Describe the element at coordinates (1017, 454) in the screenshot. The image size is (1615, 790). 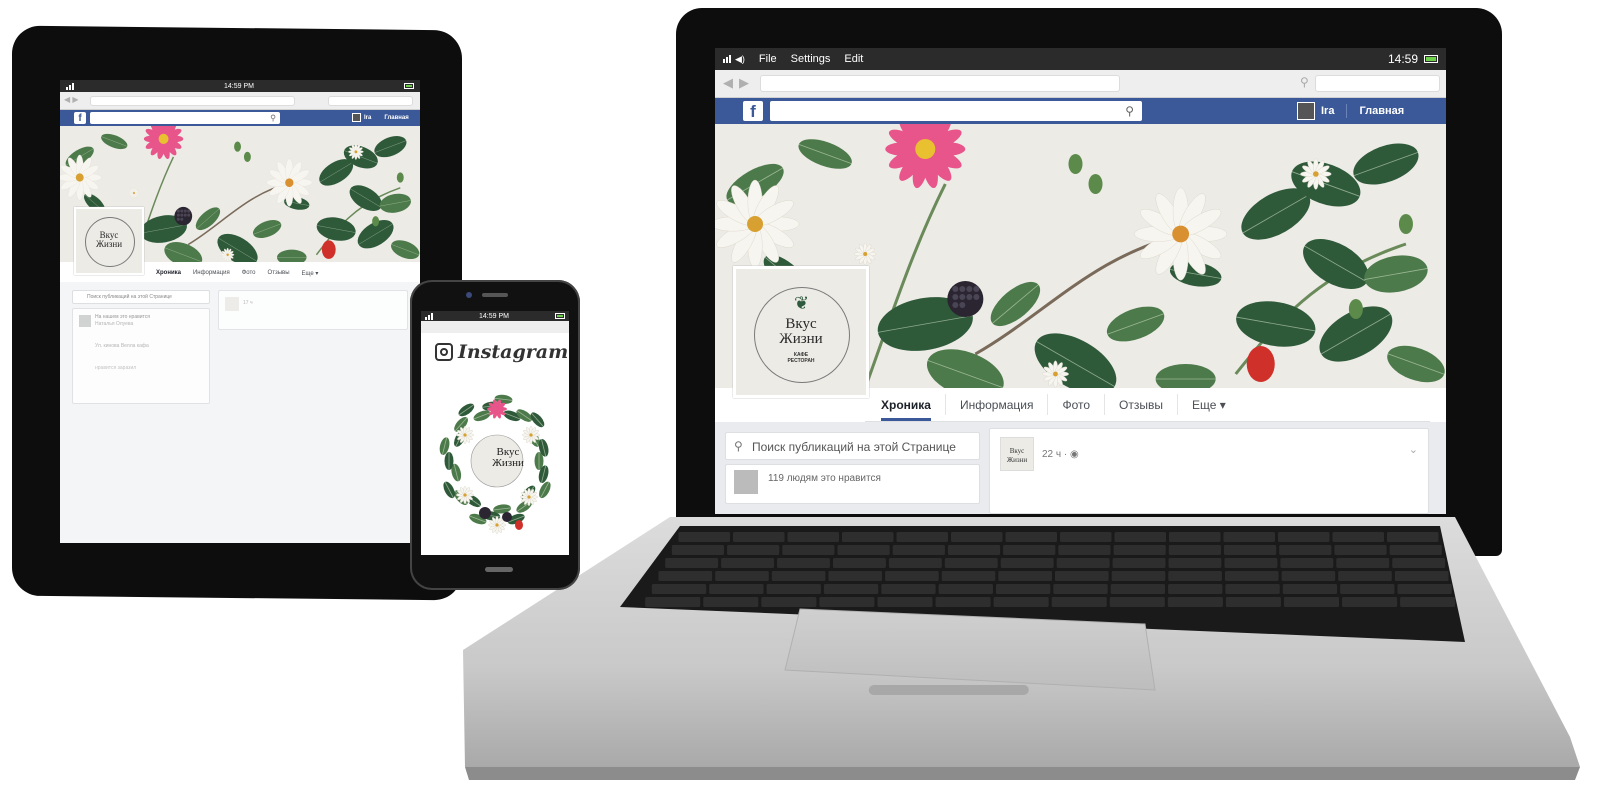
I see `post-avatar: Вкус Жизни` at that location.